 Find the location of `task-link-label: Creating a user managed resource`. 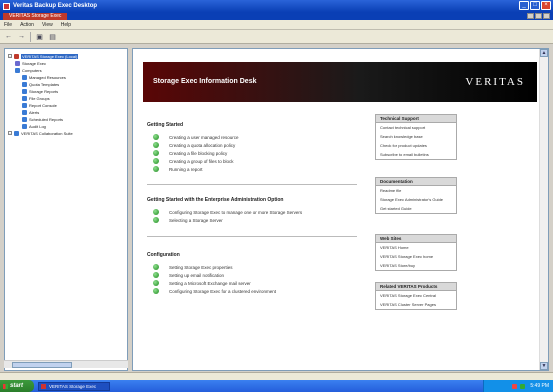

task-link-label: Creating a user managed resource is located at coordinates (204, 137).